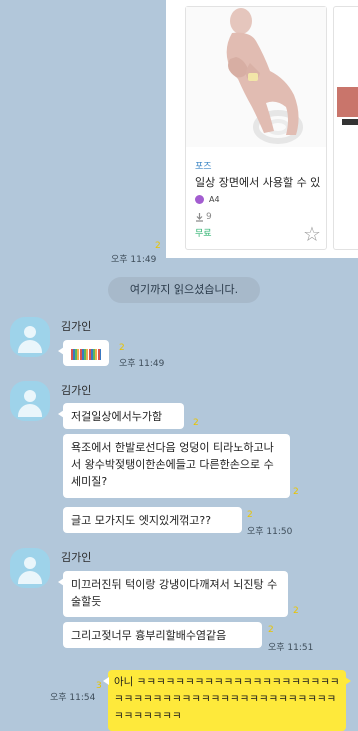  I want to click on message-time: 오후 11:54, so click(73, 698).